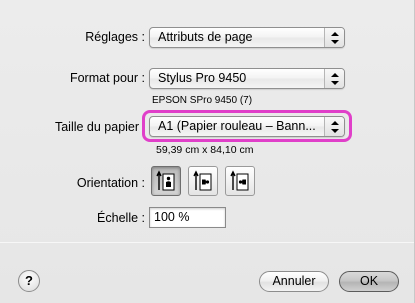  I want to click on settings-popup: Attributs de page, so click(247, 37).